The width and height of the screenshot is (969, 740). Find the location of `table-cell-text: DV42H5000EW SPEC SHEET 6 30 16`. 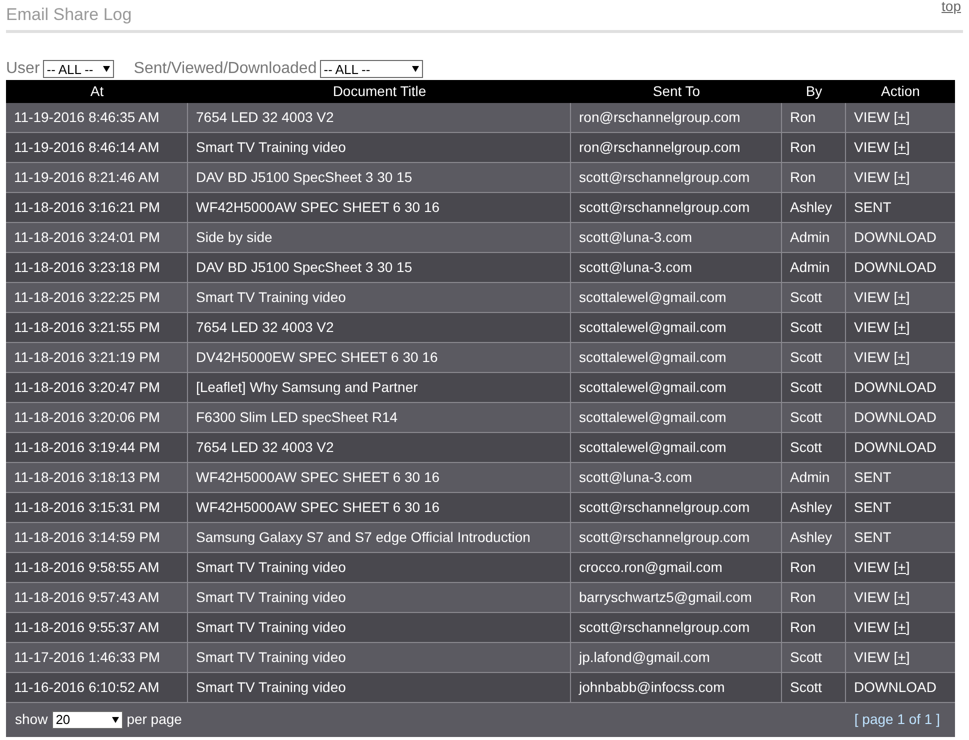

table-cell-text: DV42H5000EW SPEC SHEET 6 30 16 is located at coordinates (317, 357).